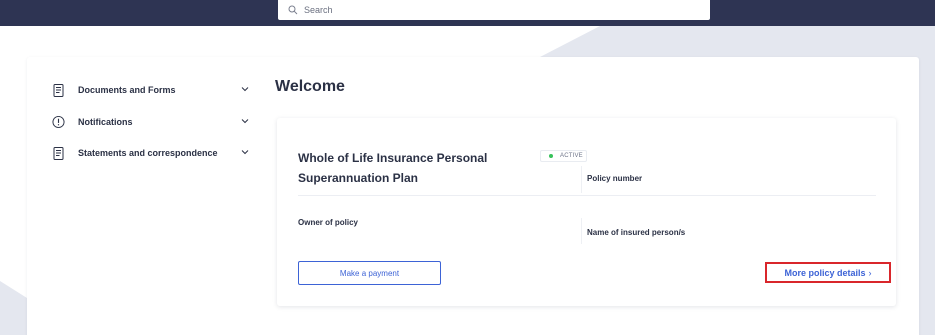 The height and width of the screenshot is (335, 935). Describe the element at coordinates (148, 153) in the screenshot. I see `sidebar-item-label: Statements and correspondence` at that location.